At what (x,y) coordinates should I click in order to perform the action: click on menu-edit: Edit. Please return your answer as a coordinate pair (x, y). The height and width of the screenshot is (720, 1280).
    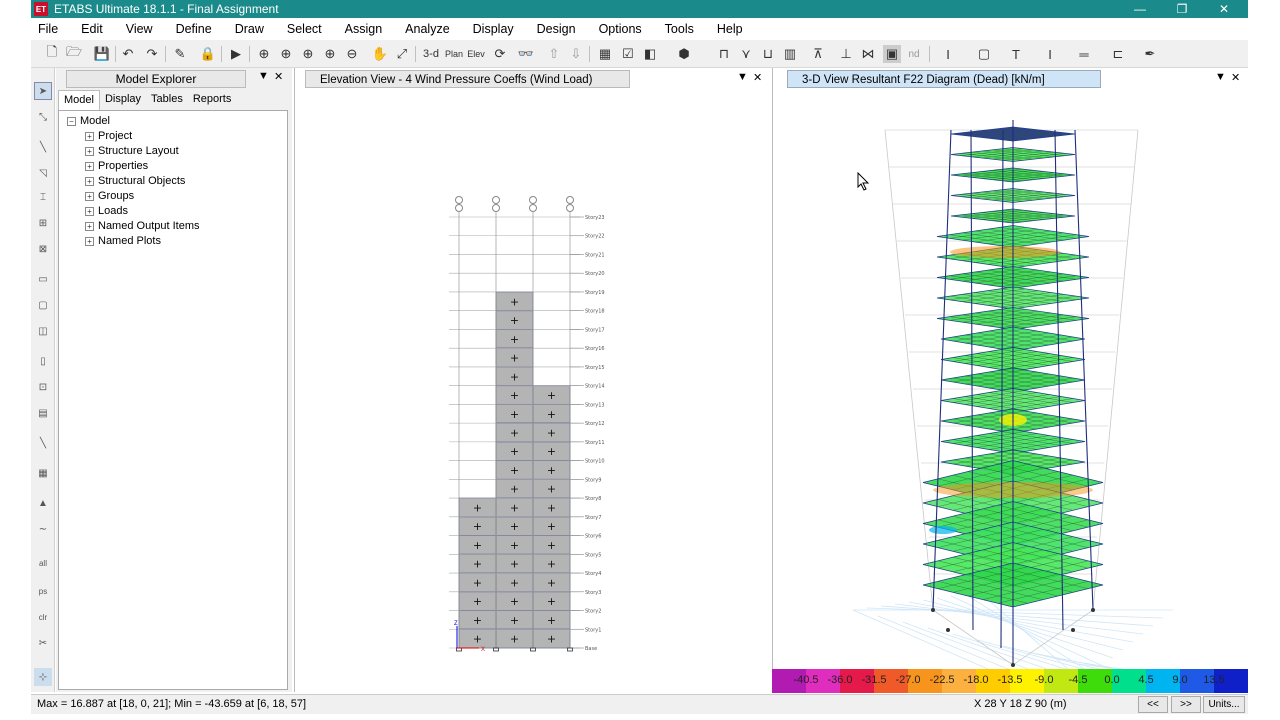
    Looking at the image, I should click on (92, 29).